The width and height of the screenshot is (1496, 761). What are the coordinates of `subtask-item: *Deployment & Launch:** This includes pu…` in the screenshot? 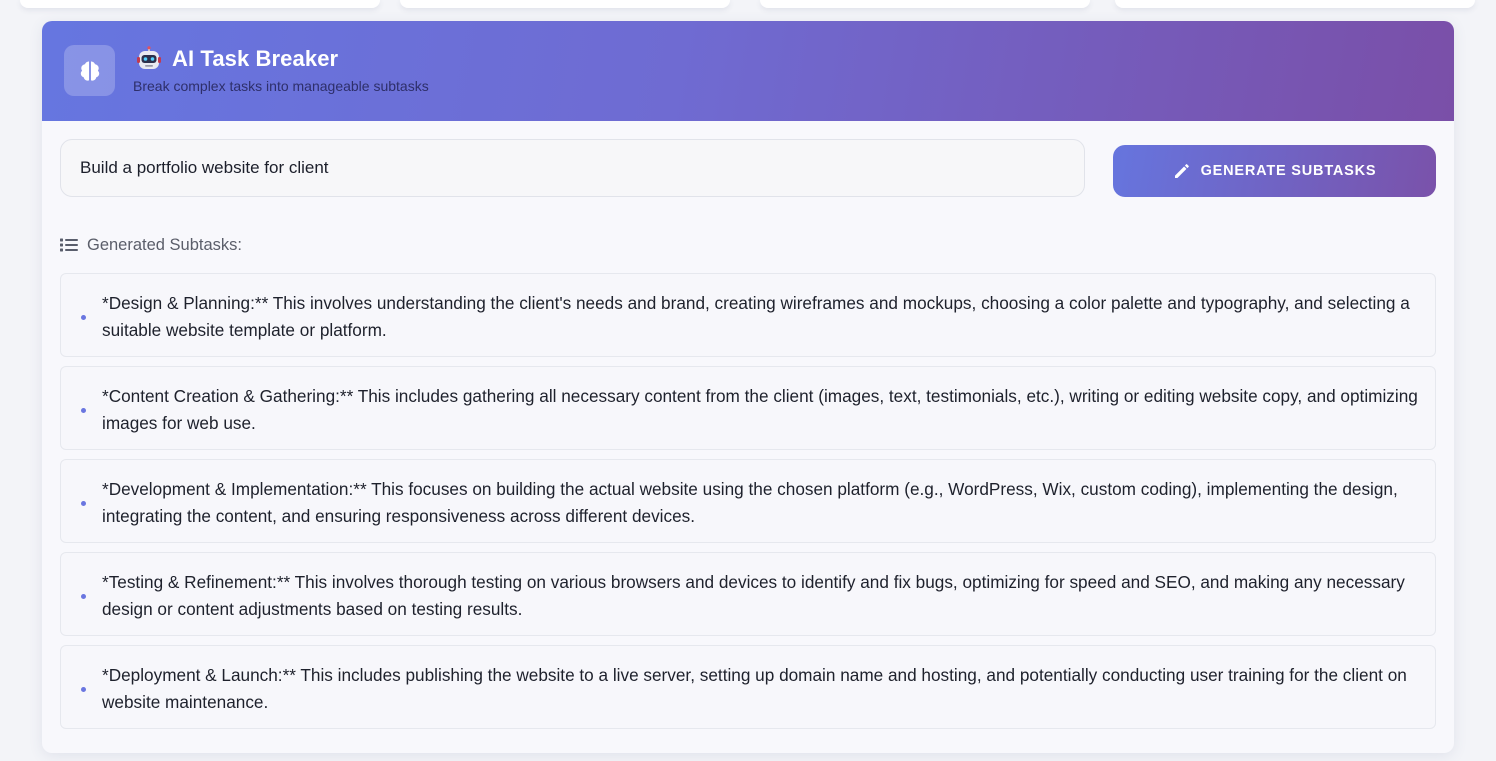 It's located at (748, 687).